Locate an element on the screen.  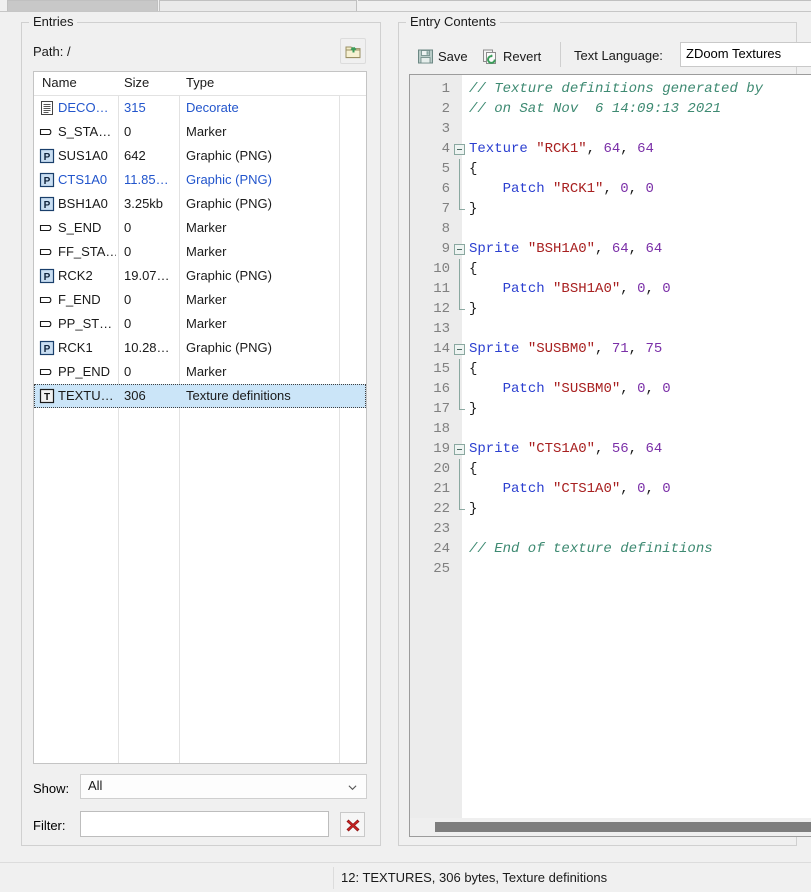
token-number: 64 is located at coordinates (654, 449).